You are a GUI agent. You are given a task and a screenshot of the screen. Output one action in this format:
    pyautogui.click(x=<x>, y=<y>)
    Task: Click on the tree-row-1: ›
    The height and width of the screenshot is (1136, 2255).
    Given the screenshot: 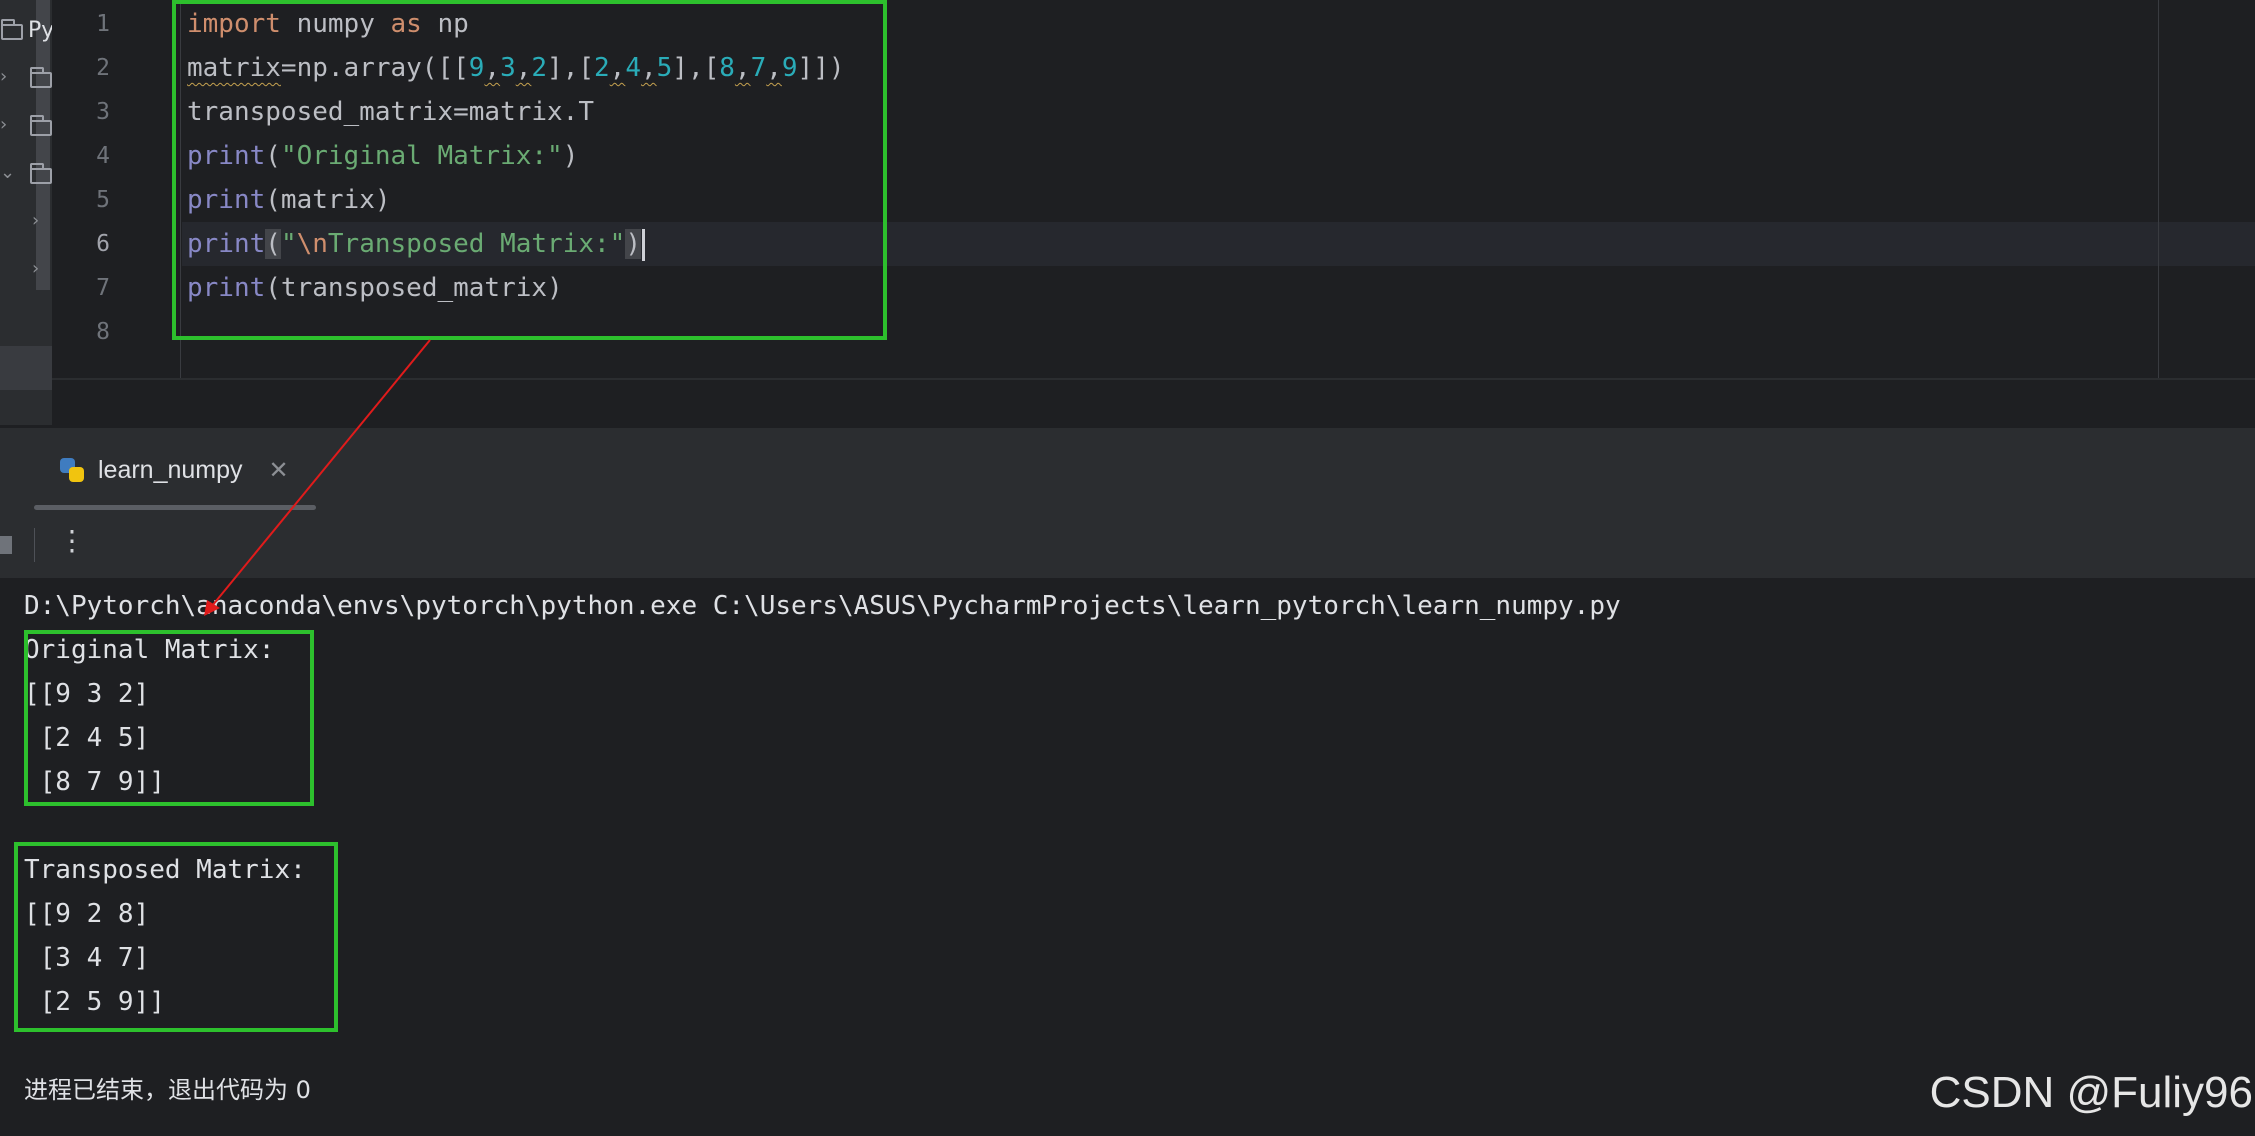 What is the action you would take?
    pyautogui.click(x=26, y=82)
    